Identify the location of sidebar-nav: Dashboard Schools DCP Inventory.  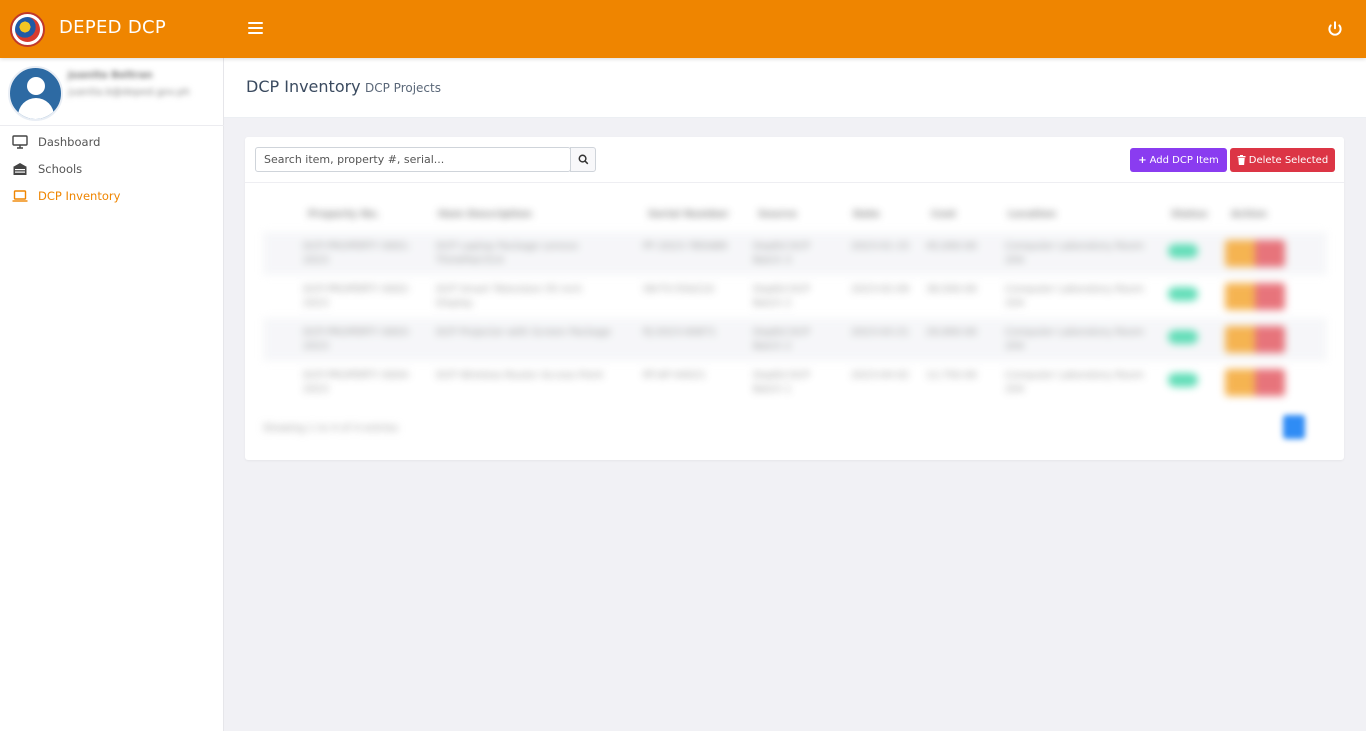
(112, 168).